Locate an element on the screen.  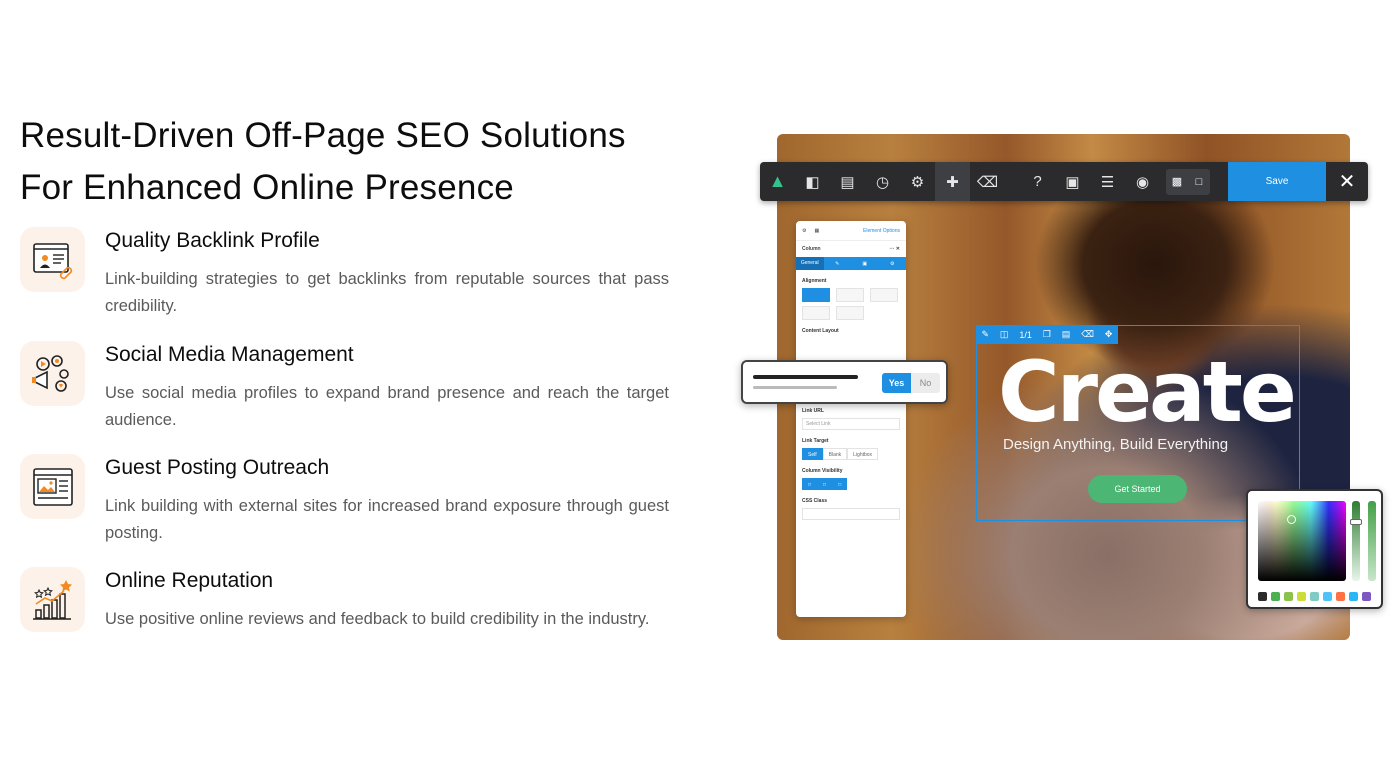
desktop-view-icon: ▣ is located at coordinates (1072, 181).